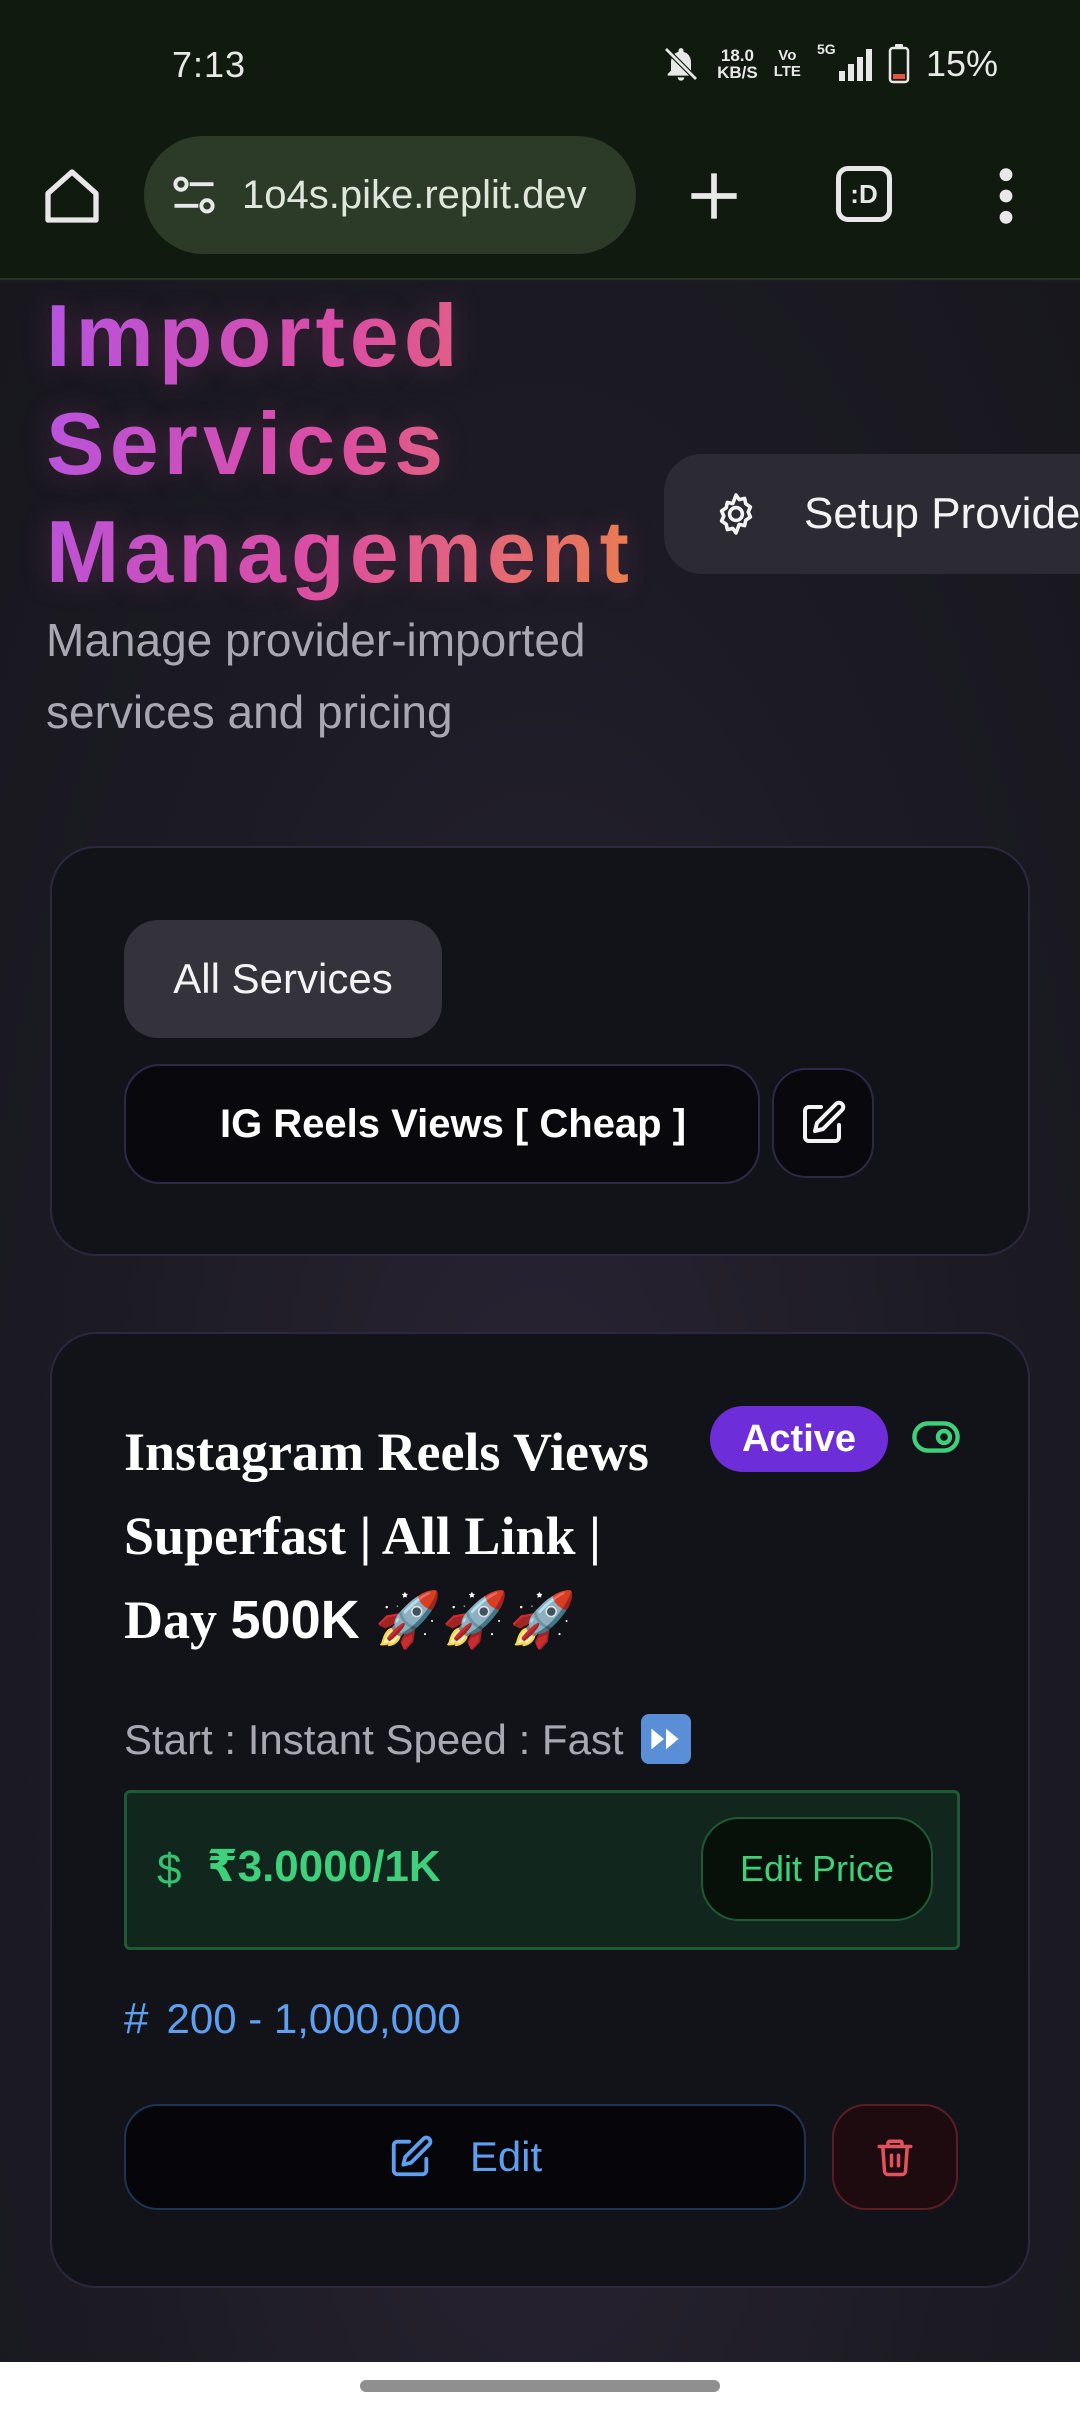 This screenshot has width=1080, height=2412. I want to click on volte-indicator: Vo LTE, so click(787, 64).